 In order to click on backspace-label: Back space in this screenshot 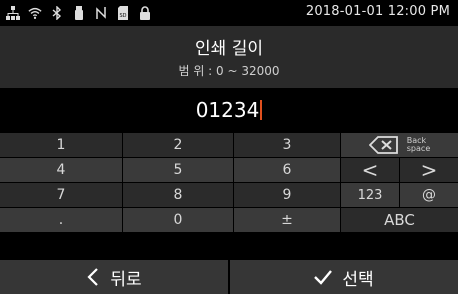, I will do `click(418, 145)`.